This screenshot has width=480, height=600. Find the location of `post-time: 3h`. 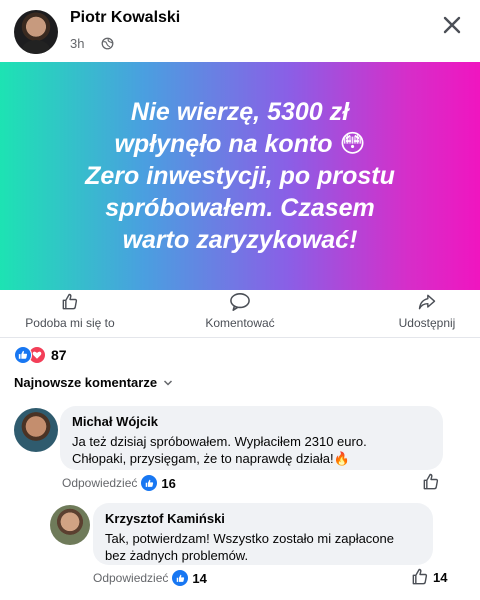

post-time: 3h is located at coordinates (77, 43).